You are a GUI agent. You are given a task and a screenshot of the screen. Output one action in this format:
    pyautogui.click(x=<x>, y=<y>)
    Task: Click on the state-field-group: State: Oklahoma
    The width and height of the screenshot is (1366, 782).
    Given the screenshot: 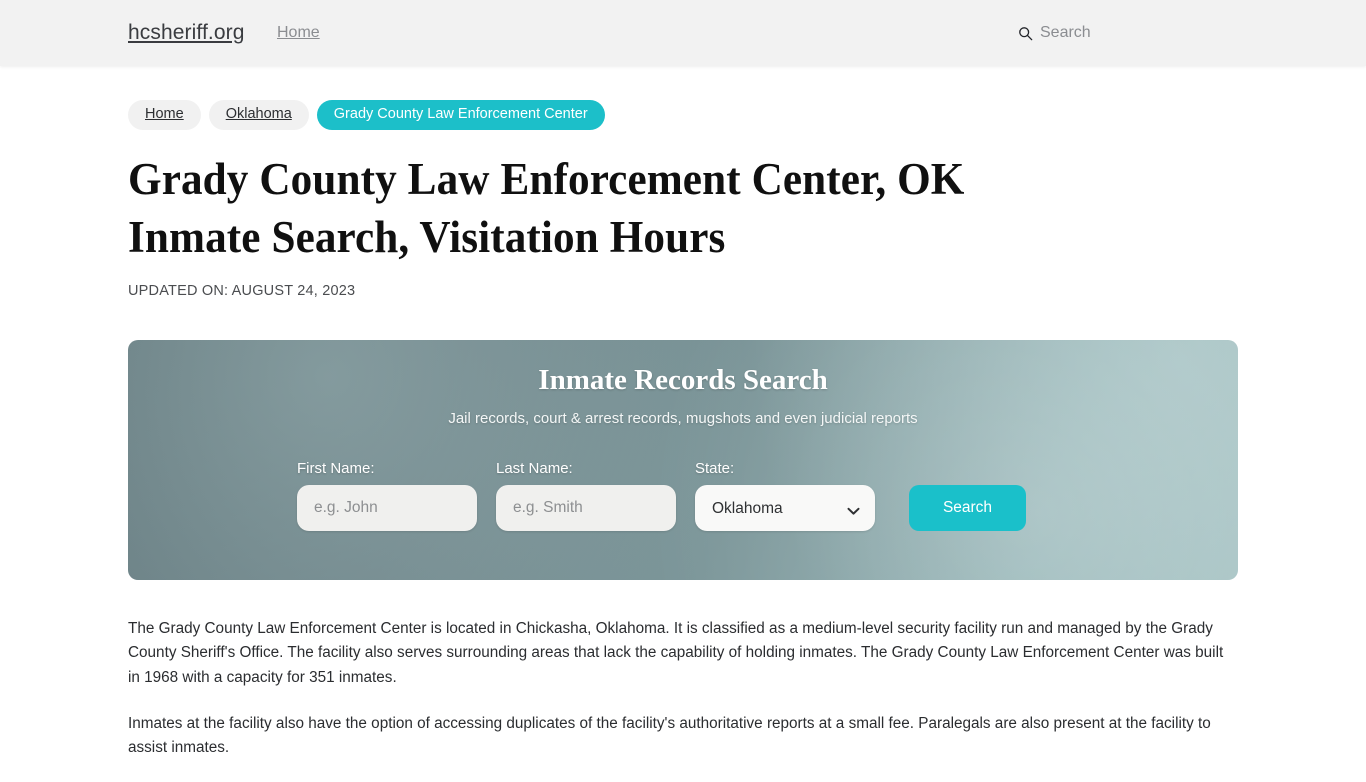 What is the action you would take?
    pyautogui.click(x=785, y=495)
    